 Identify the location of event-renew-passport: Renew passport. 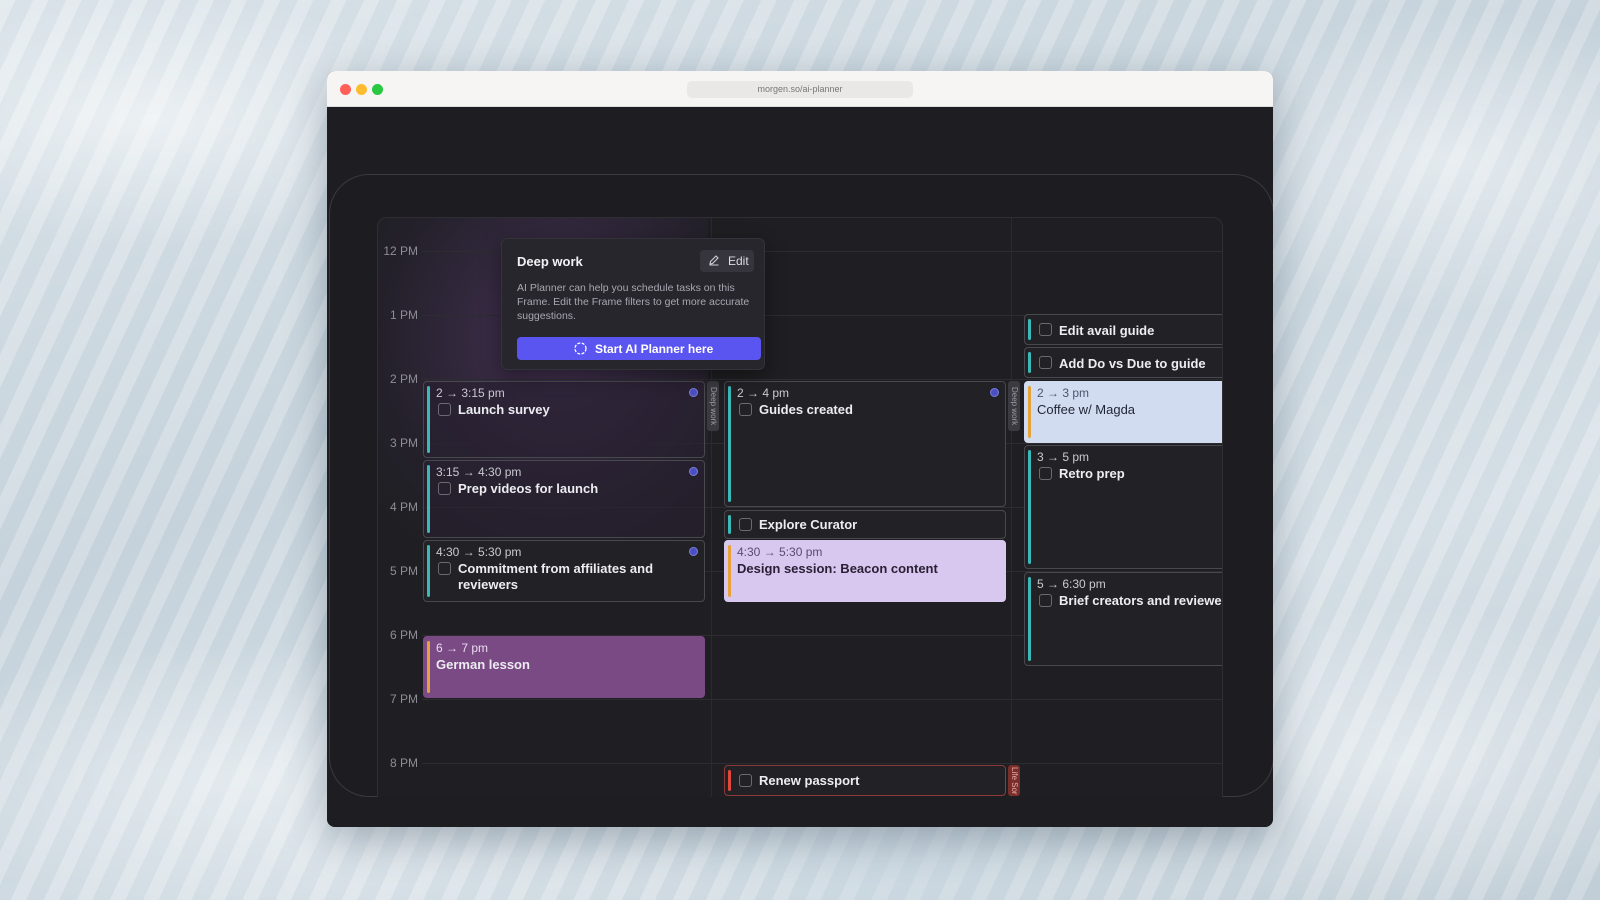
(865, 780).